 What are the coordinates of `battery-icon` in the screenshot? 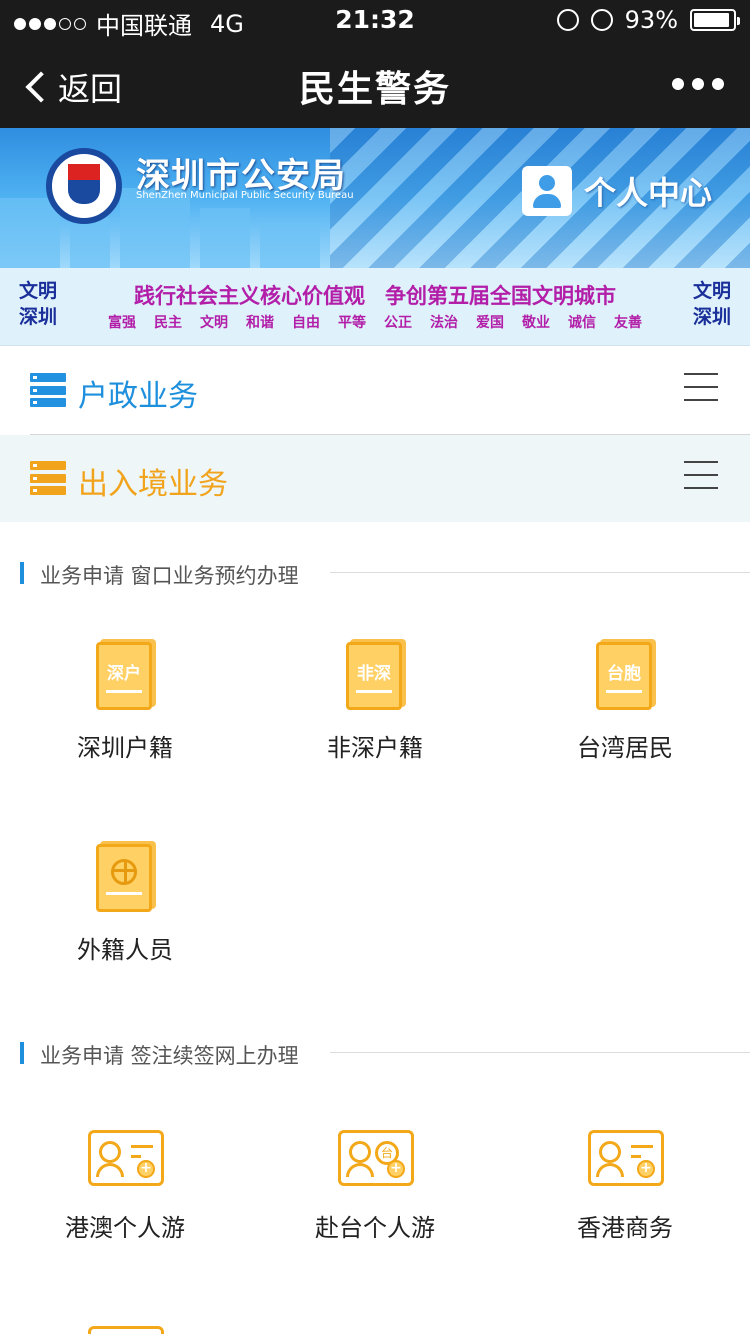 It's located at (715, 20).